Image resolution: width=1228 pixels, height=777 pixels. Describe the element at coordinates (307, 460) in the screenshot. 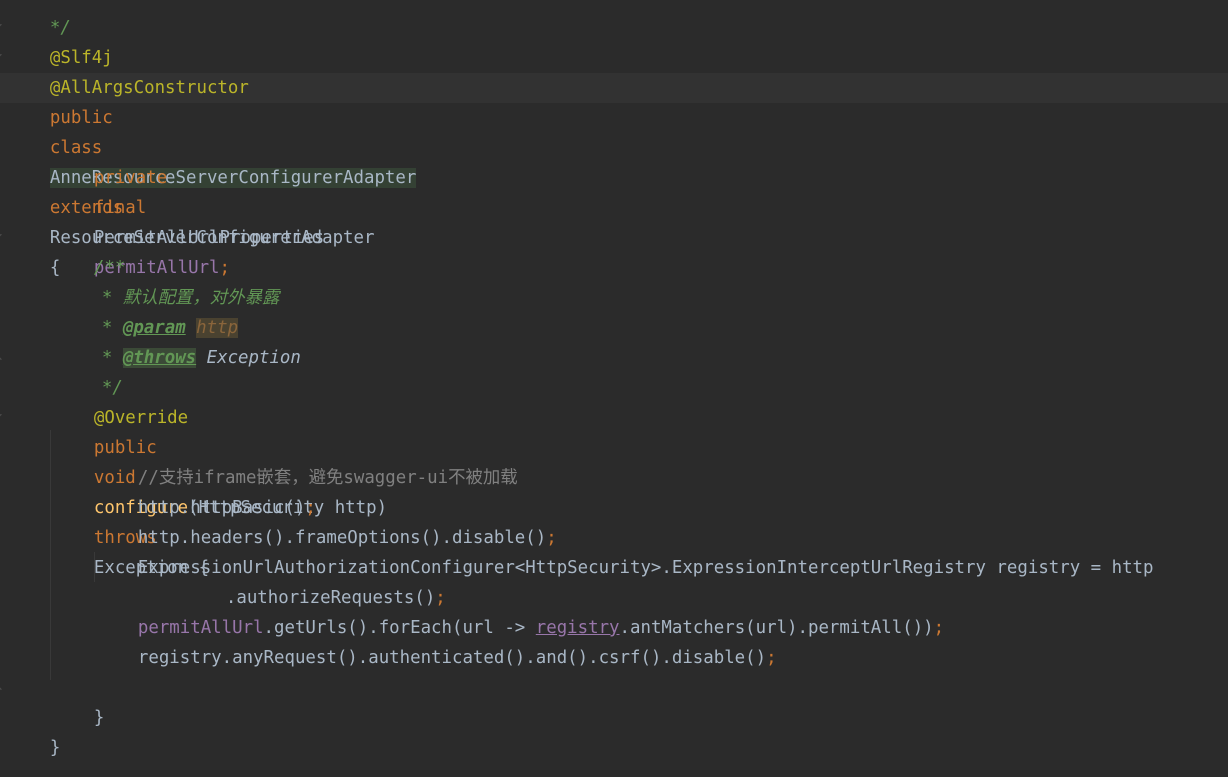

I see `line-comment-line: //支持iframe嵌套，避免swagger-ui不被加载` at that location.